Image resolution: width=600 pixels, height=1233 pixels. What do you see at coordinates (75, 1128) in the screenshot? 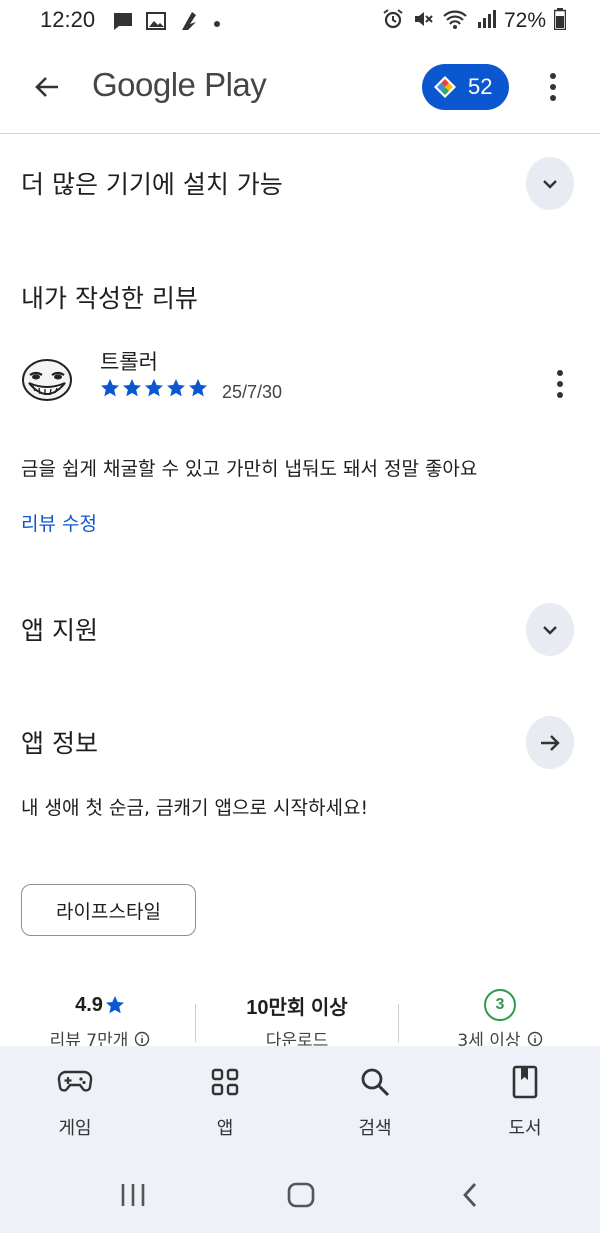
I see `nav-games-label: 게임` at bounding box center [75, 1128].